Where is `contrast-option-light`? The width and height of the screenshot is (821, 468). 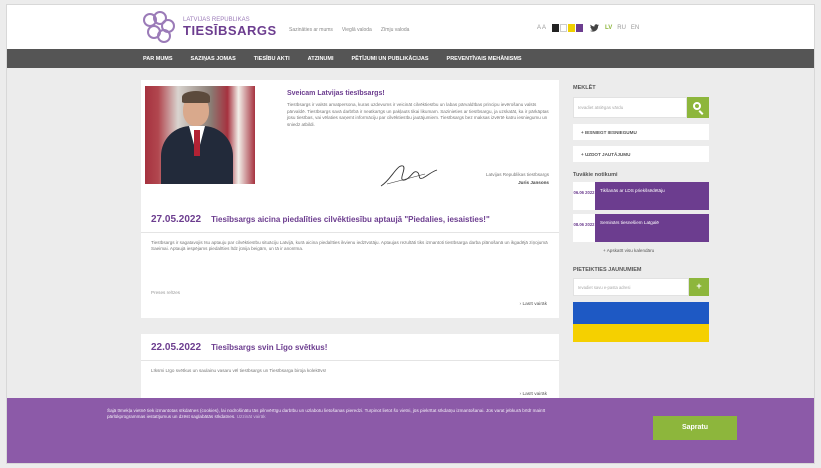 contrast-option-light is located at coordinates (564, 28).